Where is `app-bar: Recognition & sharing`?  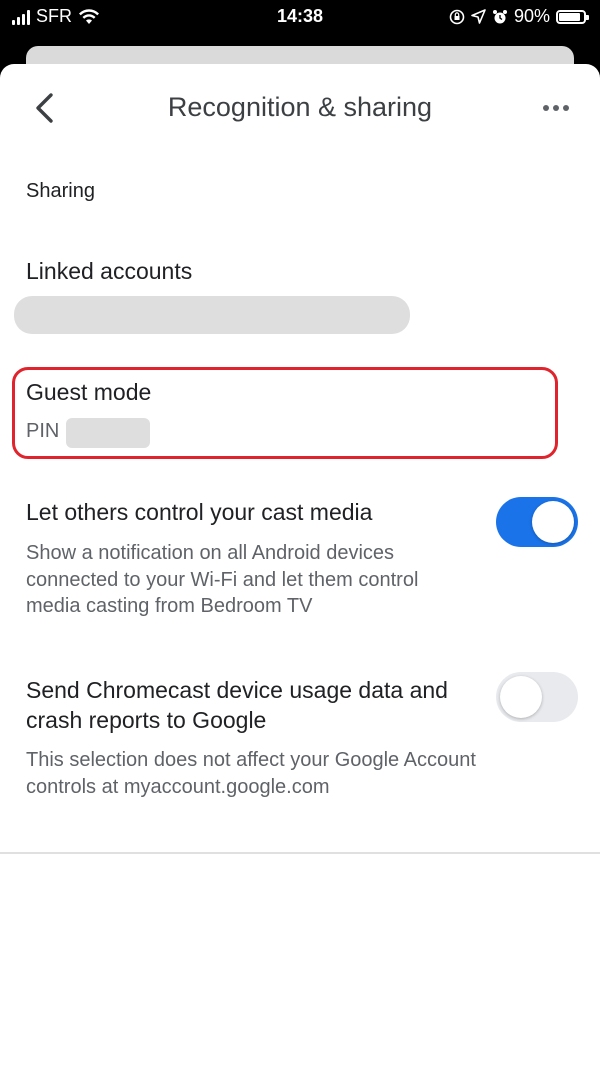
app-bar: Recognition & sharing is located at coordinates (300, 109).